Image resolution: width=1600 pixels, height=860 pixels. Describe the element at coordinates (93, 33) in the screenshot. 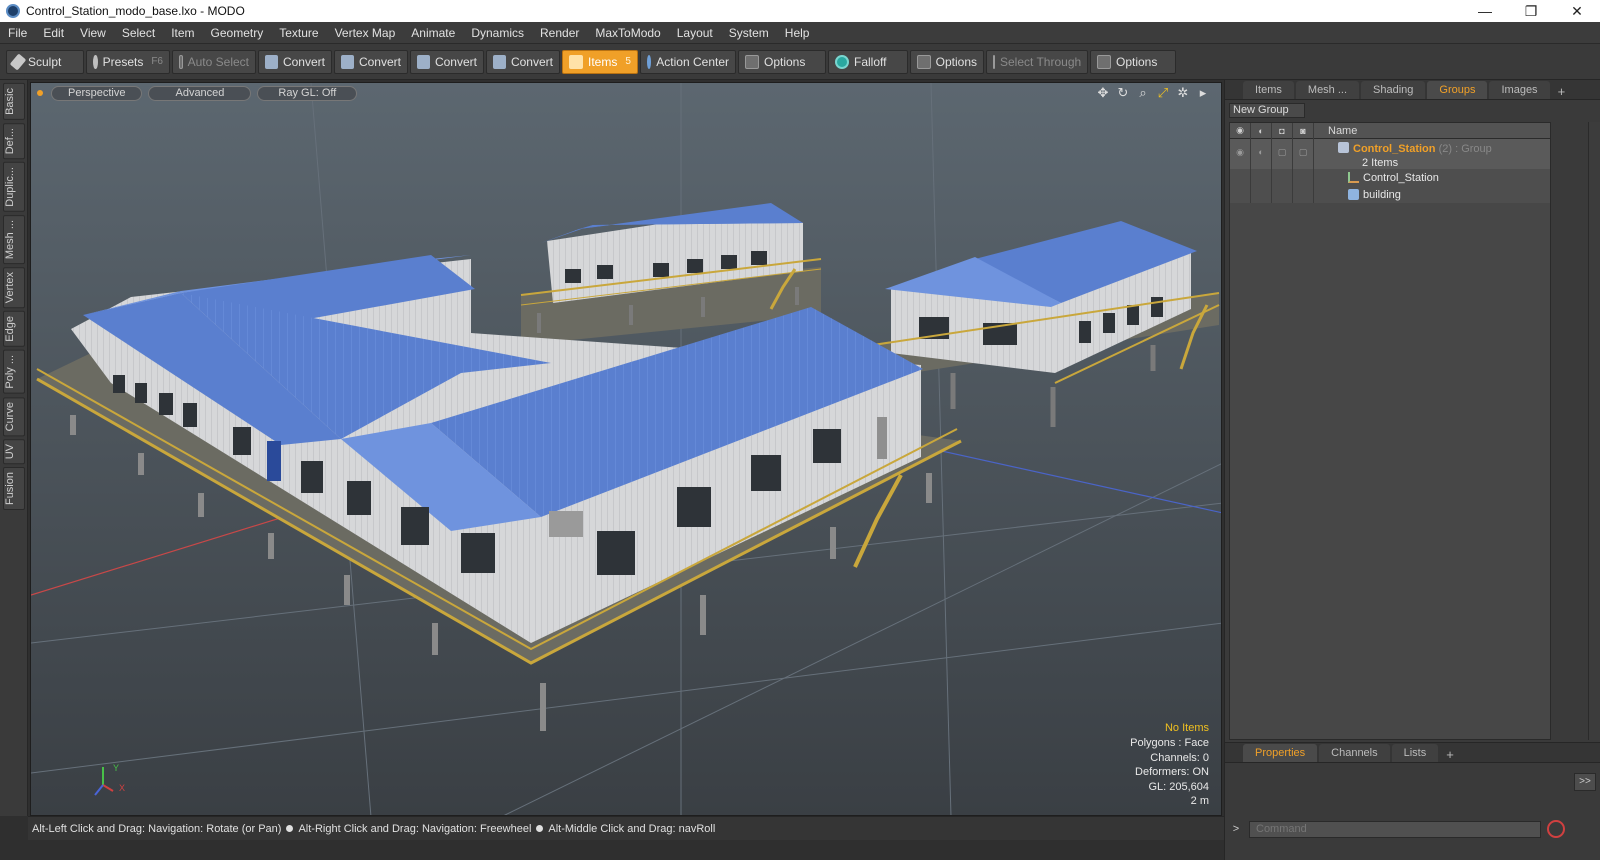

I see `menu-view: View` at that location.